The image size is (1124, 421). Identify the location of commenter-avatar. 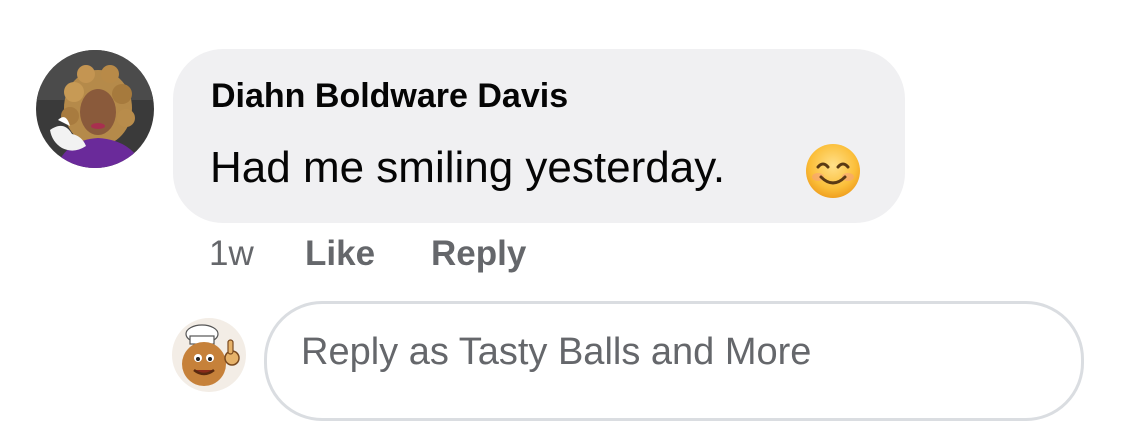
(95, 109).